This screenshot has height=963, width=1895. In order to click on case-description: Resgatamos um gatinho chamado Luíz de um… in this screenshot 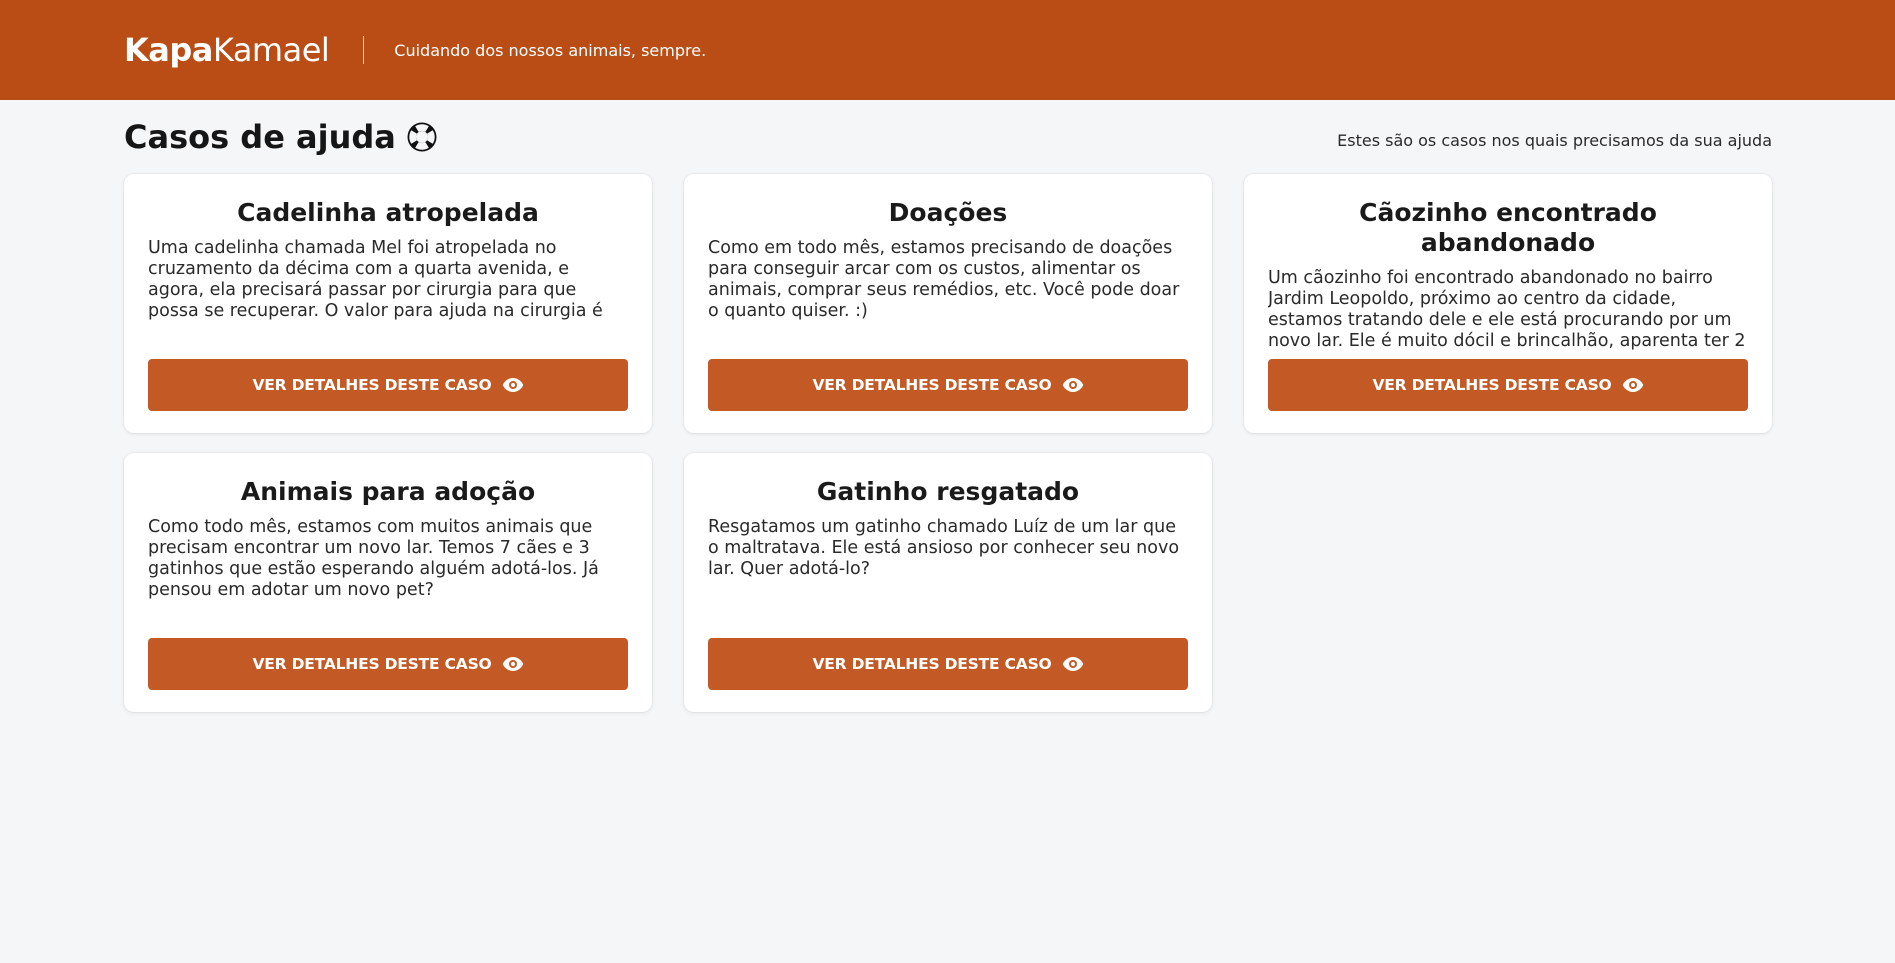, I will do `click(944, 548)`.